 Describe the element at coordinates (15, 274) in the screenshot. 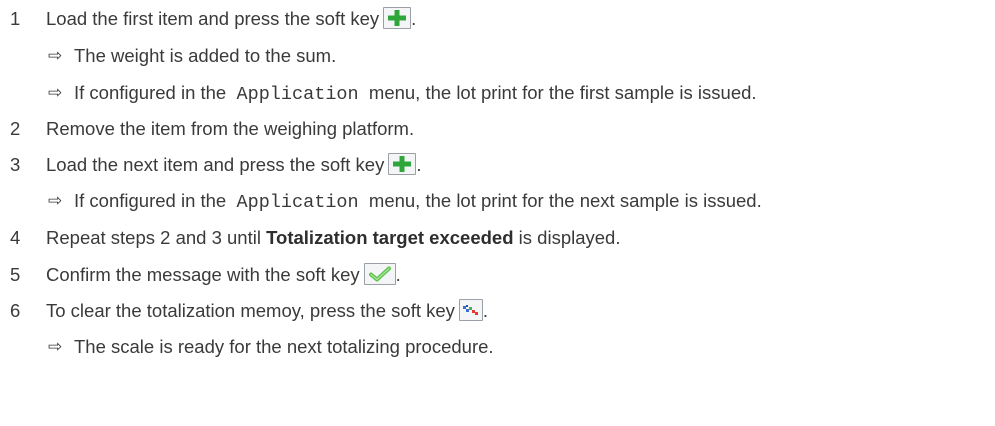

I see `step-number: 5` at that location.